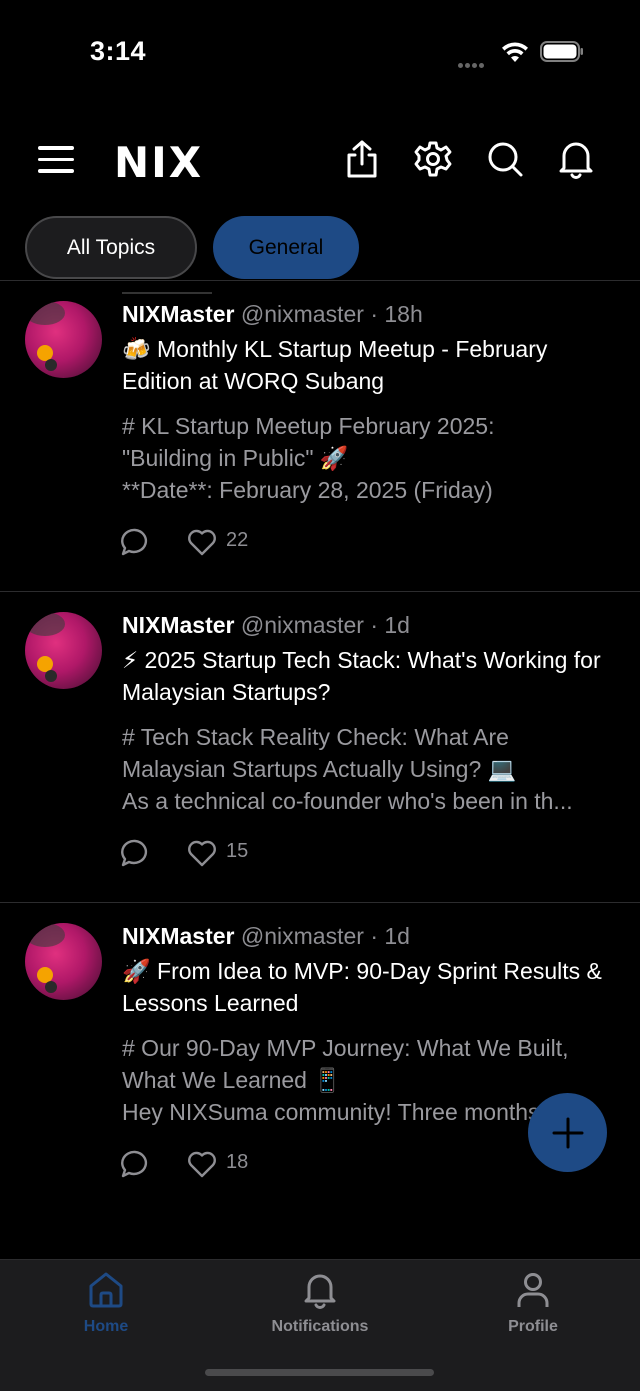  What do you see at coordinates (237, 851) in the screenshot?
I see `like-count: 15` at bounding box center [237, 851].